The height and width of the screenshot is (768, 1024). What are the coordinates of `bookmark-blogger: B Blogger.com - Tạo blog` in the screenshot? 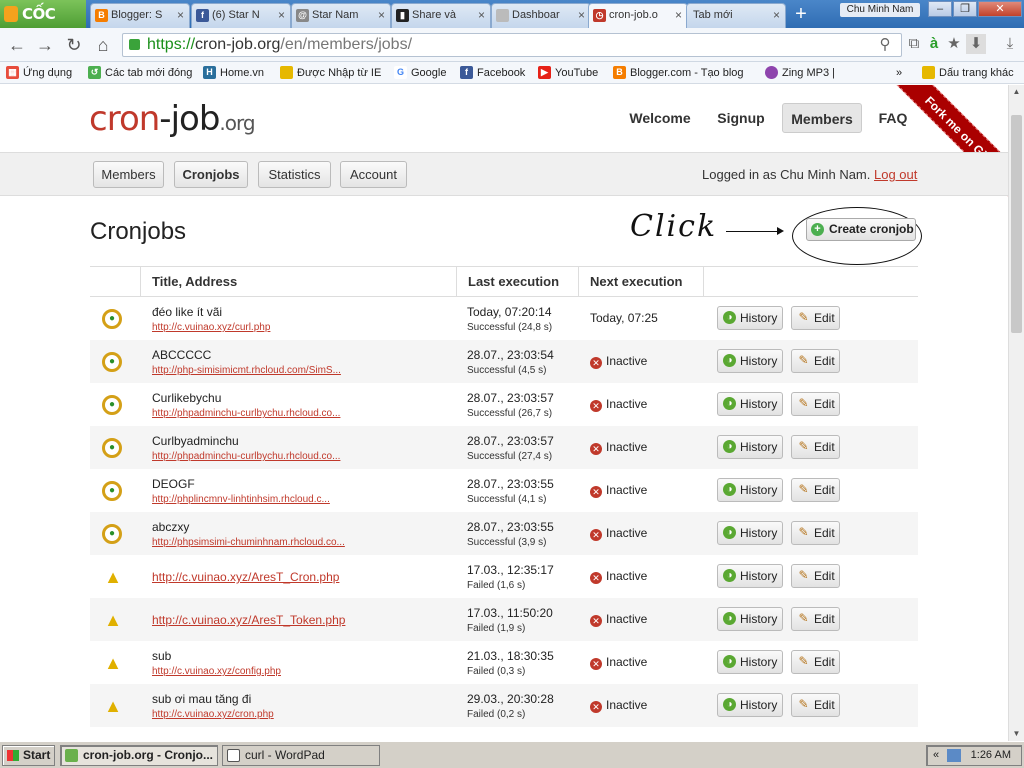 It's located at (682, 73).